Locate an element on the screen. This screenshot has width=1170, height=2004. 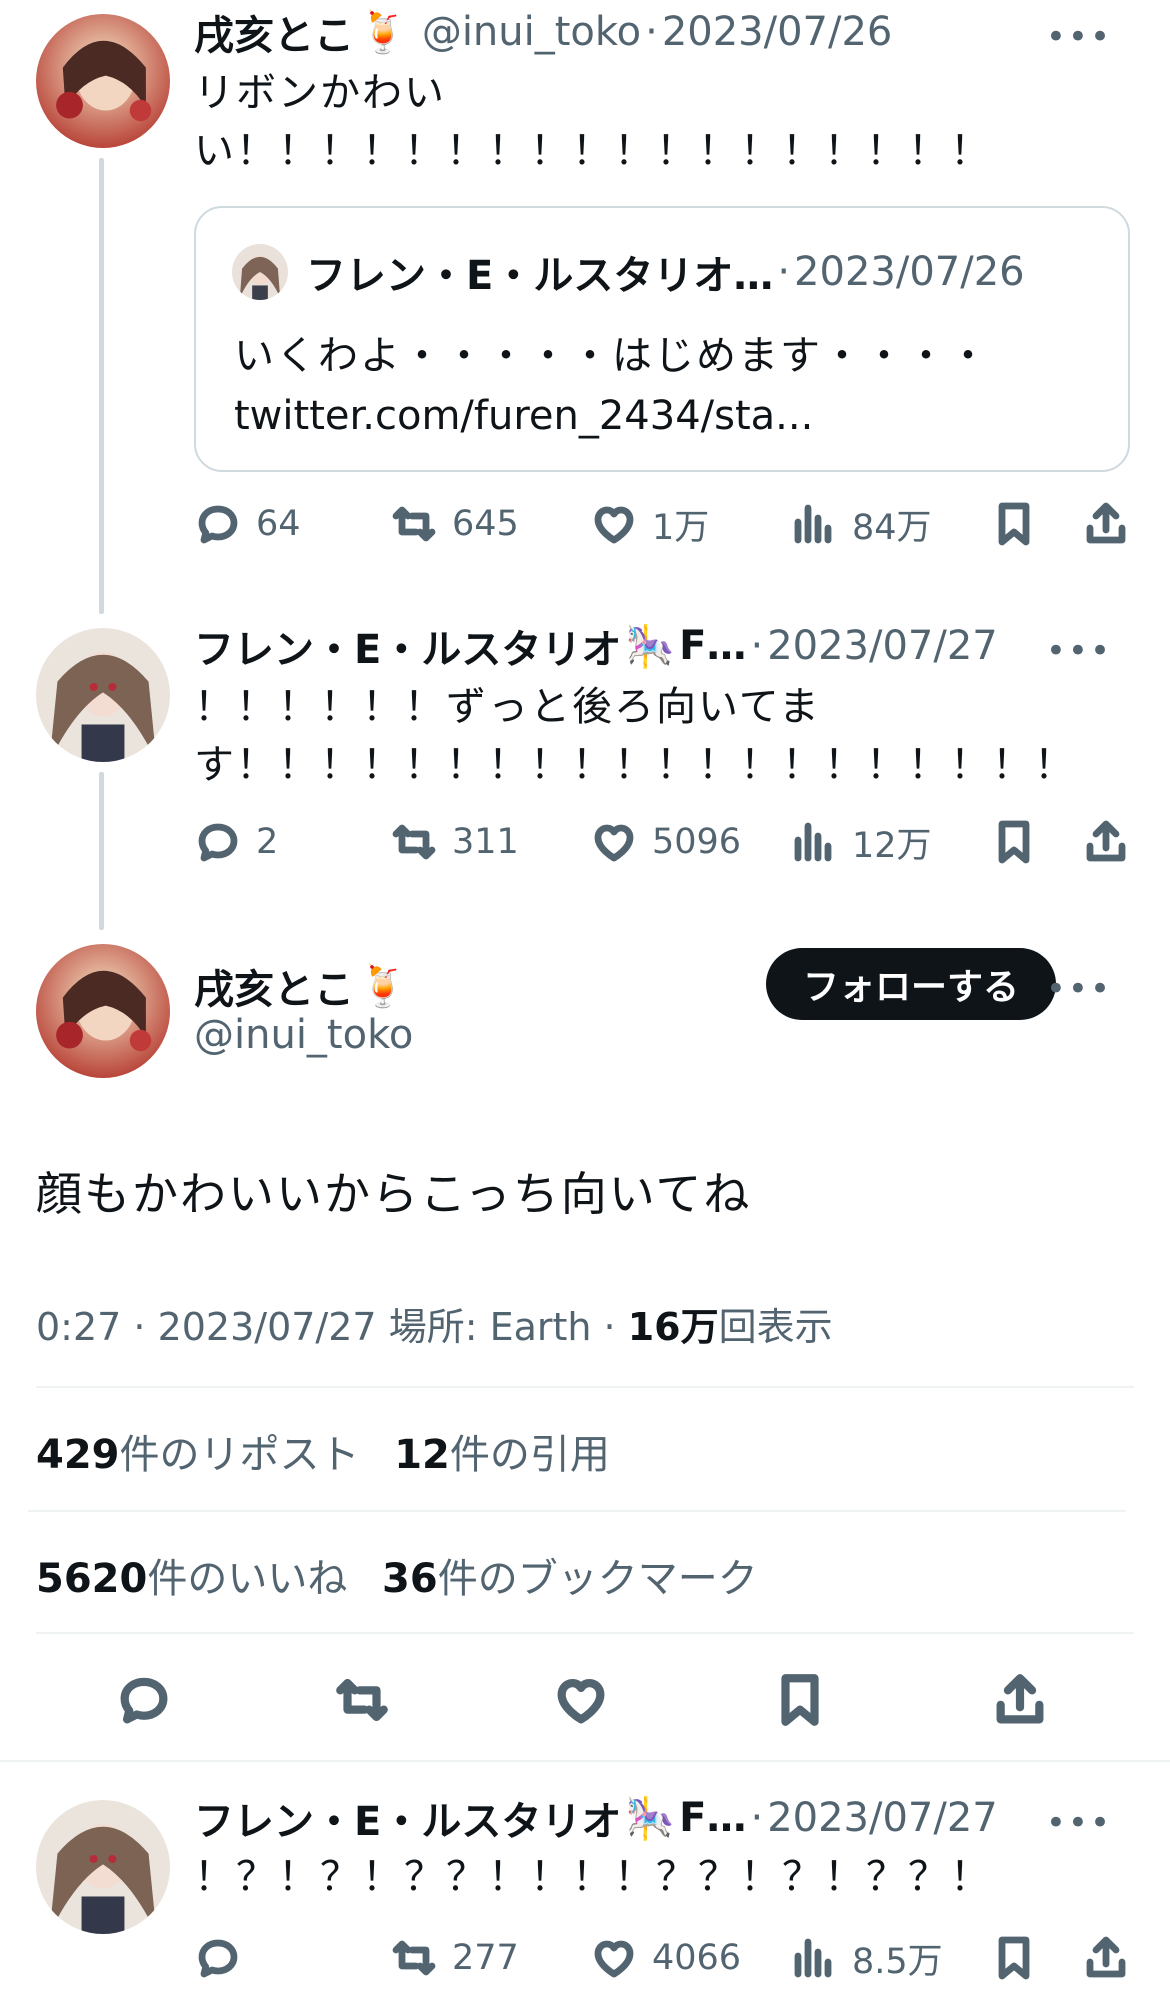
main-post-actions is located at coordinates (585, 1700).